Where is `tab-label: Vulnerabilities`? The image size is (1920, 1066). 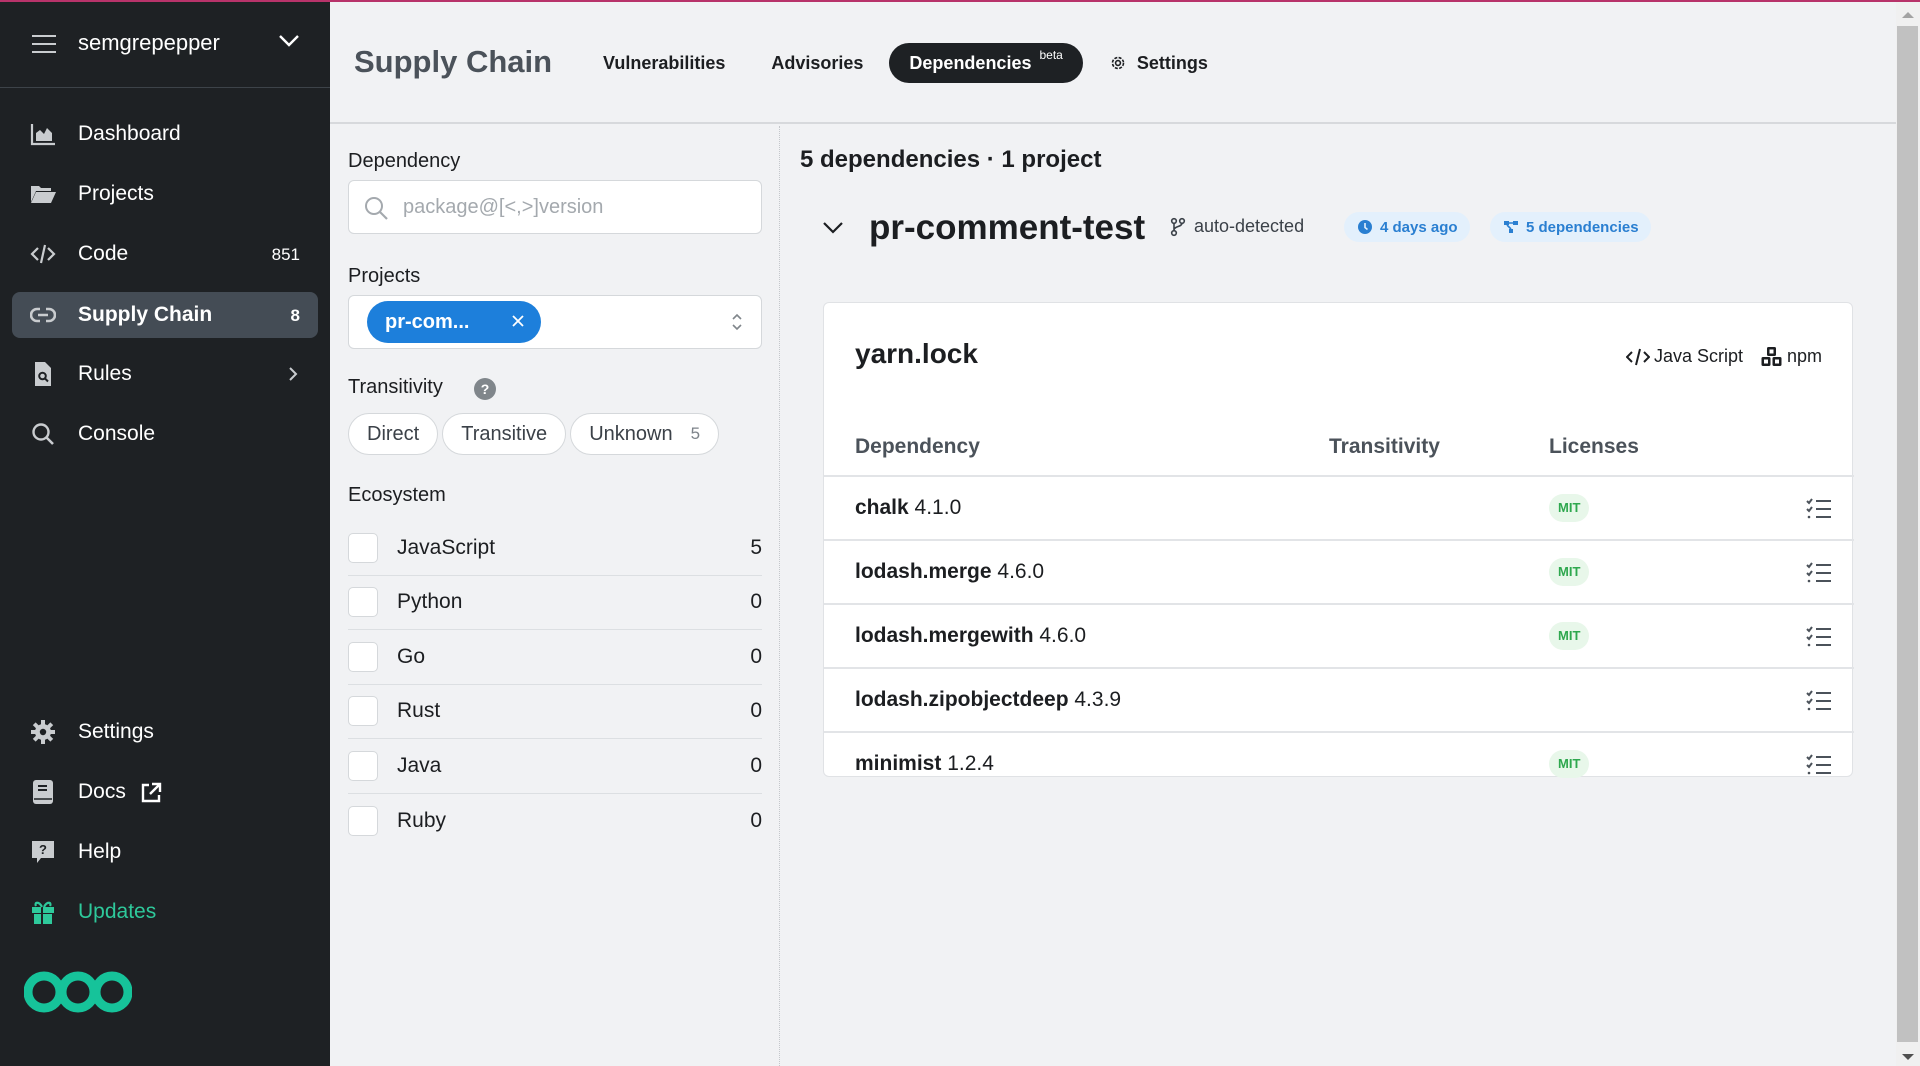
tab-label: Vulnerabilities is located at coordinates (664, 62).